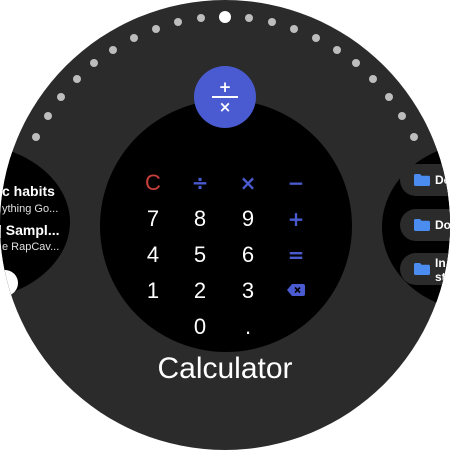  Describe the element at coordinates (225, 368) in the screenshot. I see `app-title: Calculator` at that location.